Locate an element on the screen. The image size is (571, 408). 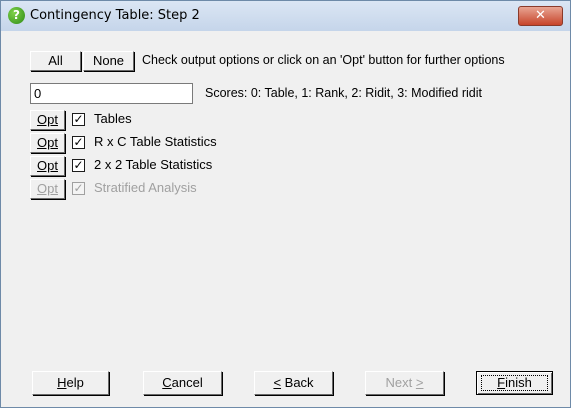
next-button: Next > is located at coordinates (404, 383).